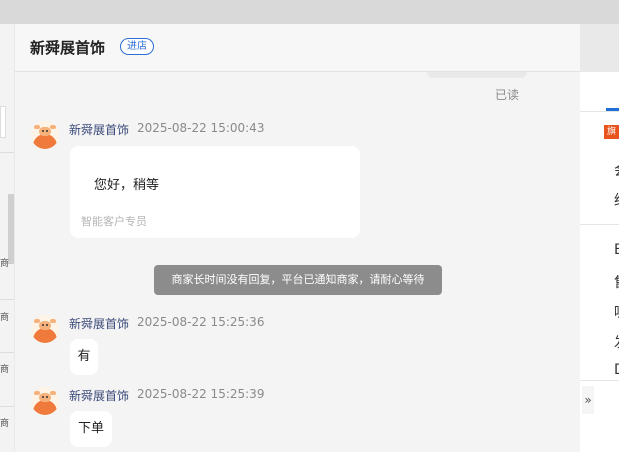 This screenshot has height=452, width=619. What do you see at coordinates (201, 394) in the screenshot?
I see `message-time: 2025-08-22 15:25:39` at bounding box center [201, 394].